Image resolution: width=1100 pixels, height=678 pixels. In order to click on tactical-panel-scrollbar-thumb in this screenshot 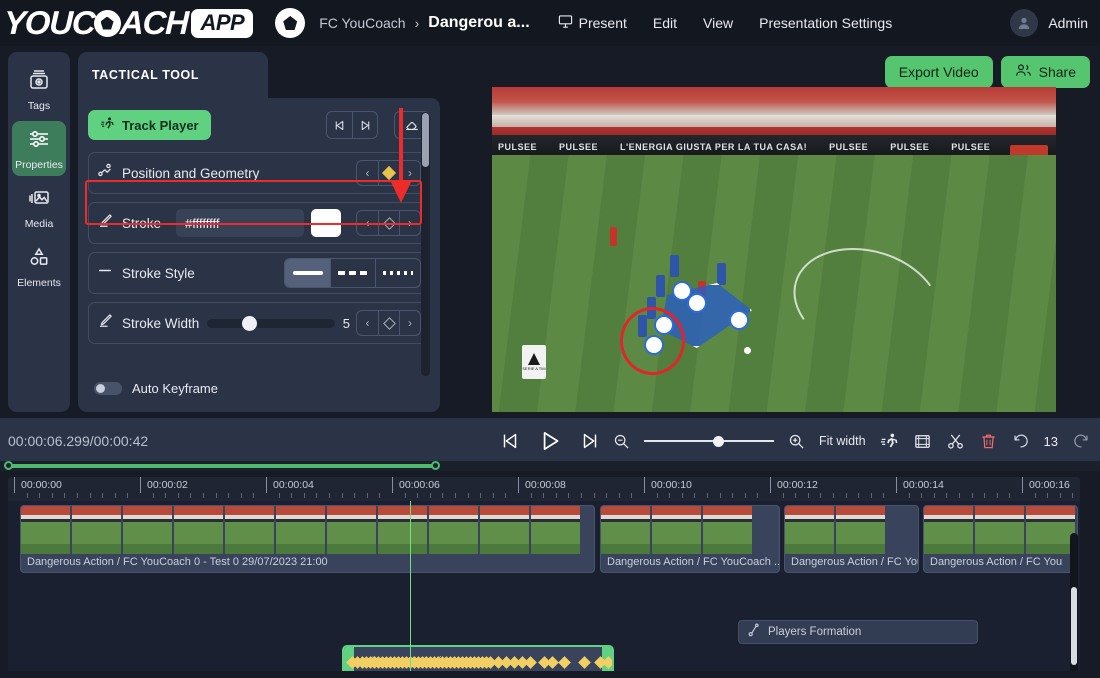, I will do `click(425, 140)`.